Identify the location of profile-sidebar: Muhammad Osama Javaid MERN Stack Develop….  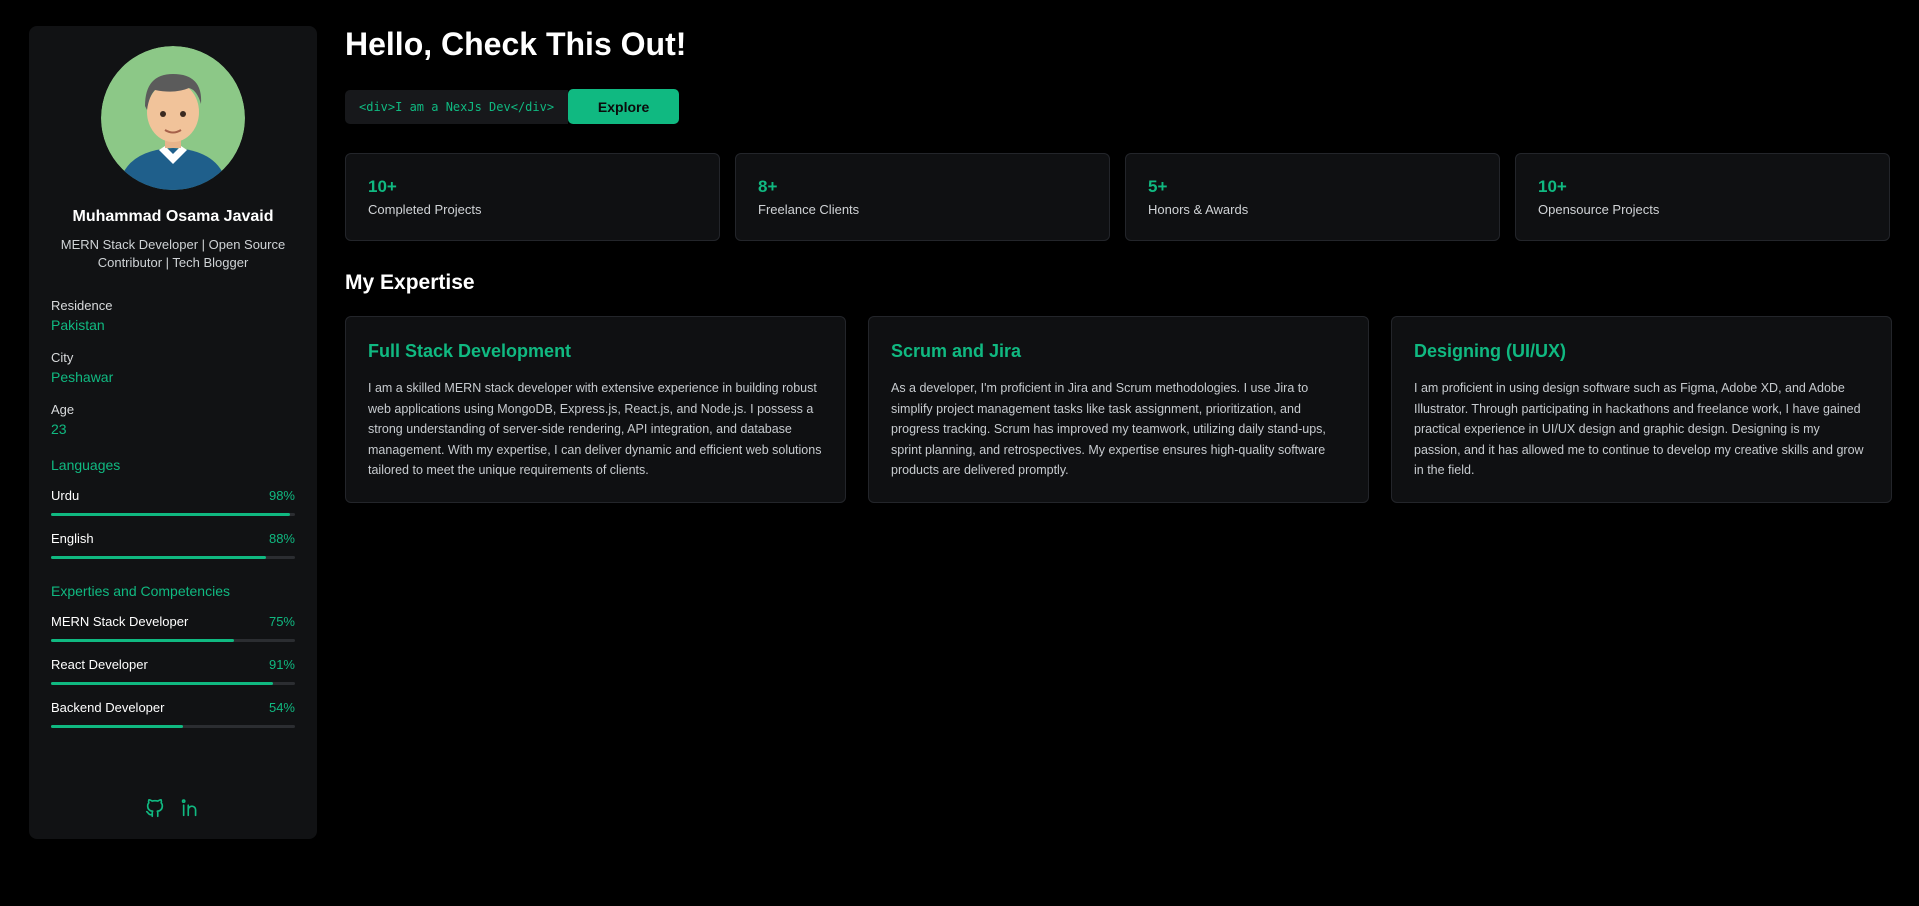
(173, 432).